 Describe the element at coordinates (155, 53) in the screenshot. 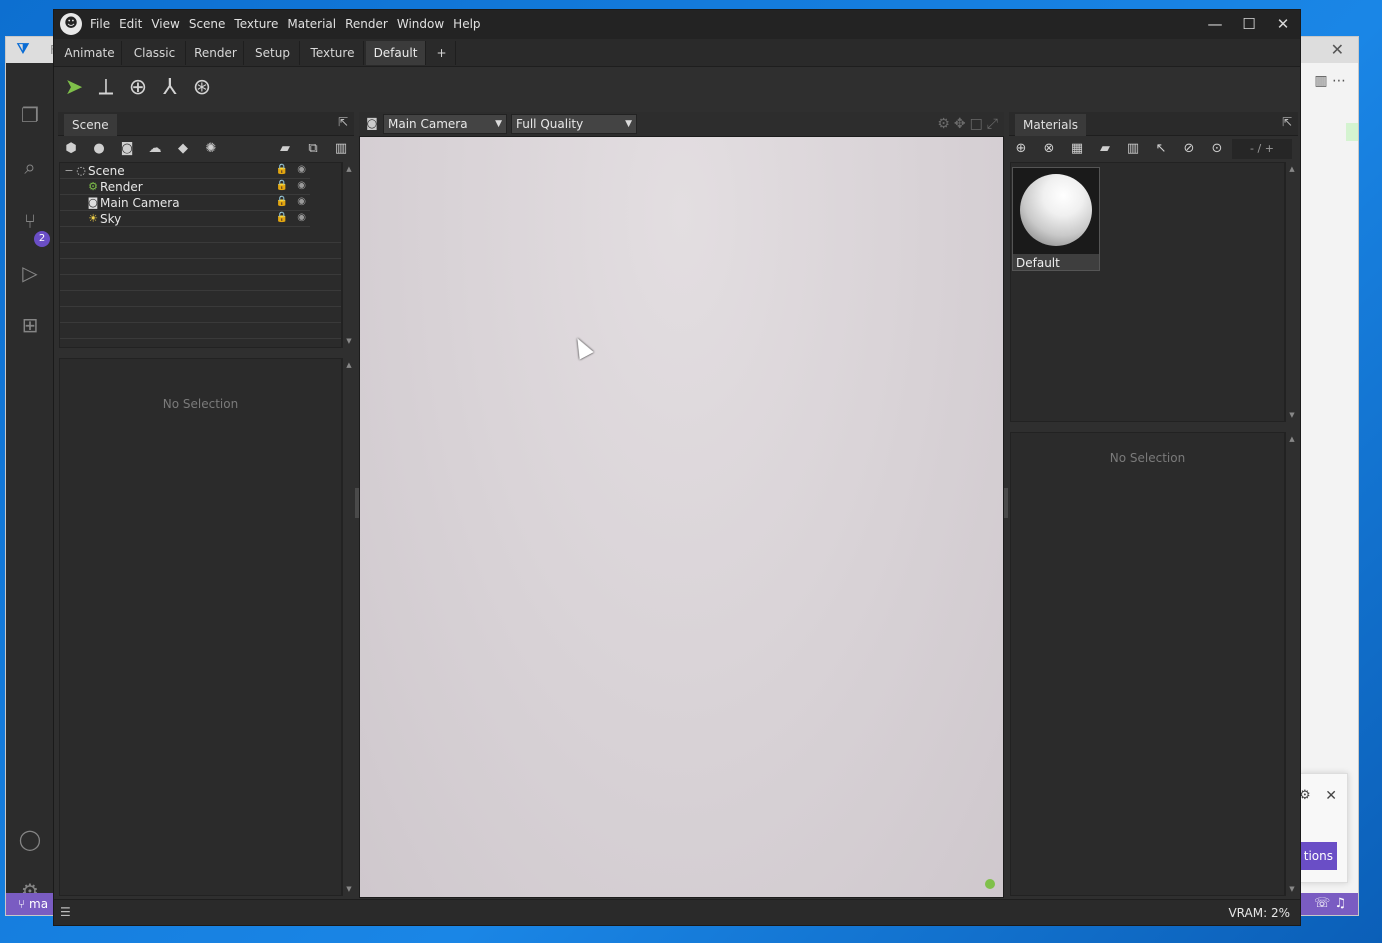

I see `tab-classic: Classic` at that location.